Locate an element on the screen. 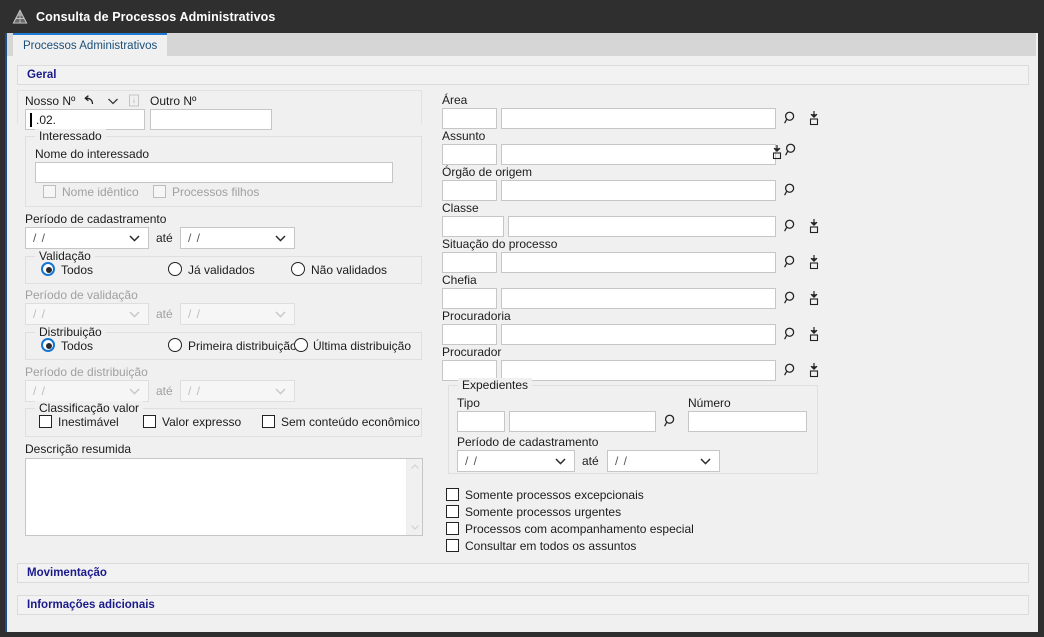  procuradoria-description-input is located at coordinates (638, 334).